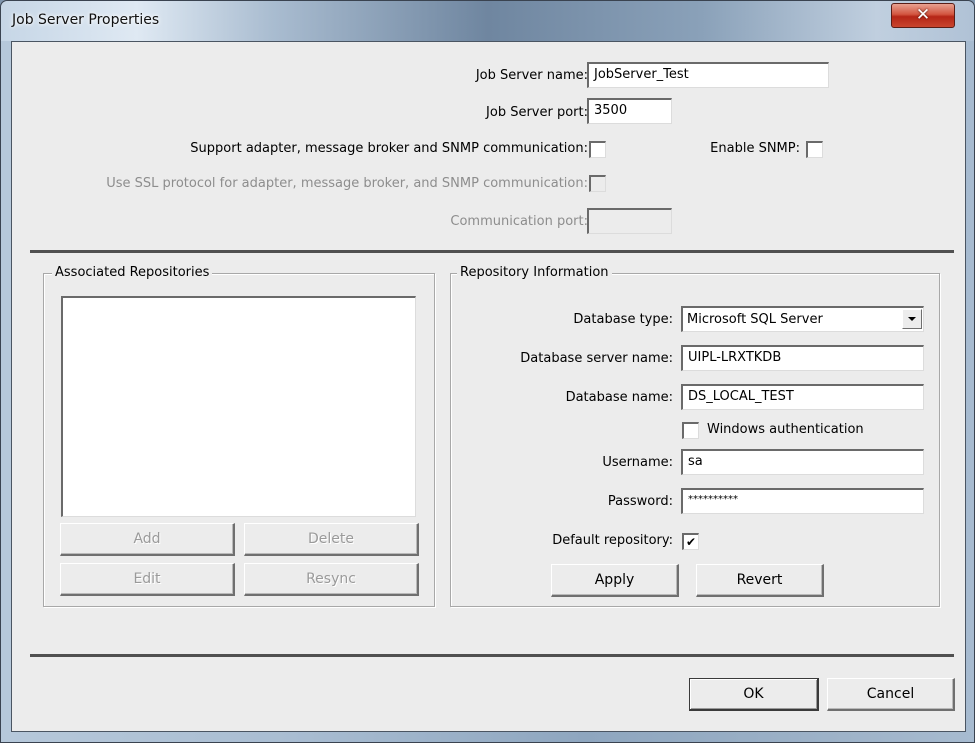 This screenshot has width=975, height=743. What do you see at coordinates (519, 221) in the screenshot?
I see `communication-port-label: Communication port:` at bounding box center [519, 221].